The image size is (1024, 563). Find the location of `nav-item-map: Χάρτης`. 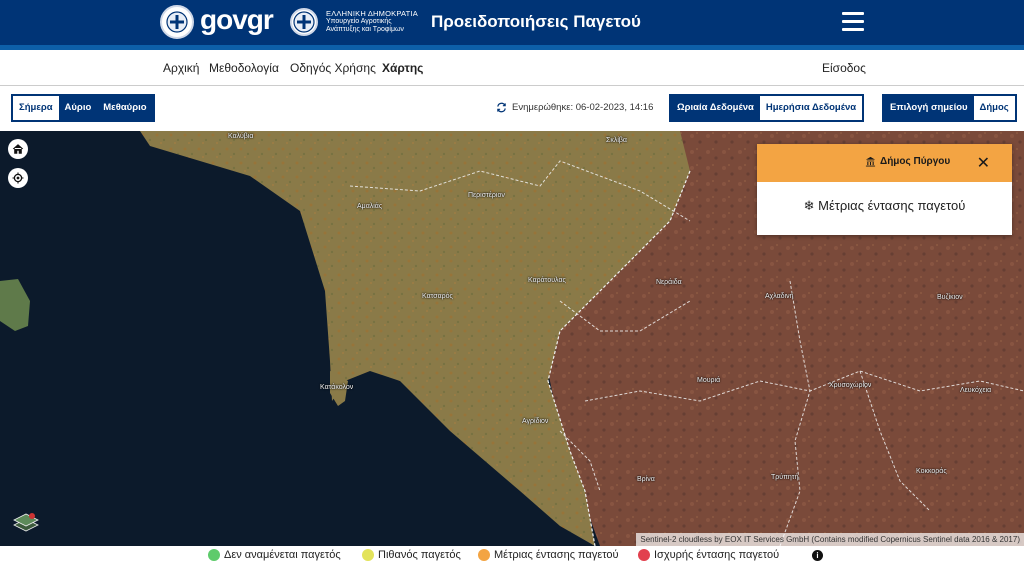

nav-item-map: Χάρτης is located at coordinates (402, 68).